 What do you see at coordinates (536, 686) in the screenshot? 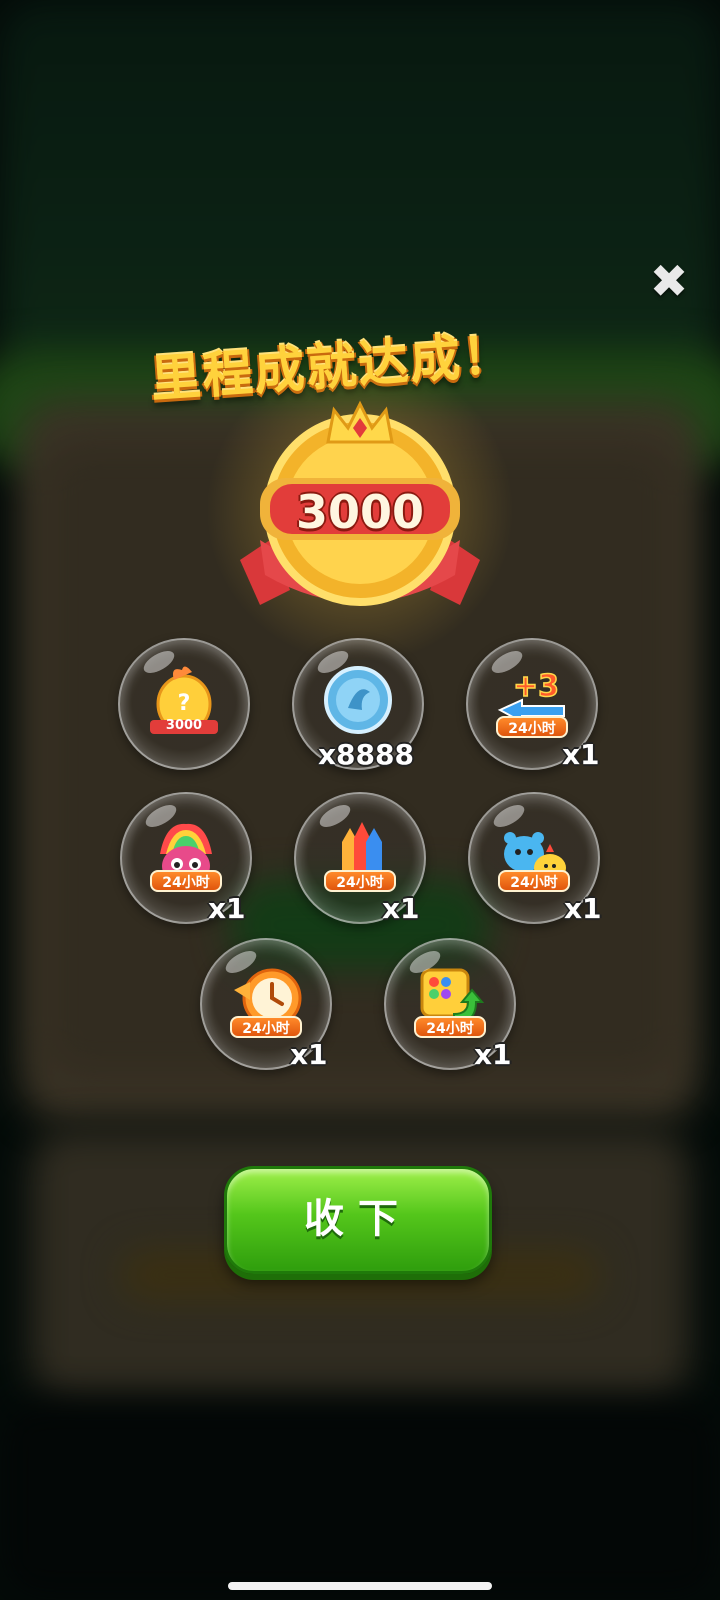
I see `svg-text: +3` at bounding box center [536, 686].